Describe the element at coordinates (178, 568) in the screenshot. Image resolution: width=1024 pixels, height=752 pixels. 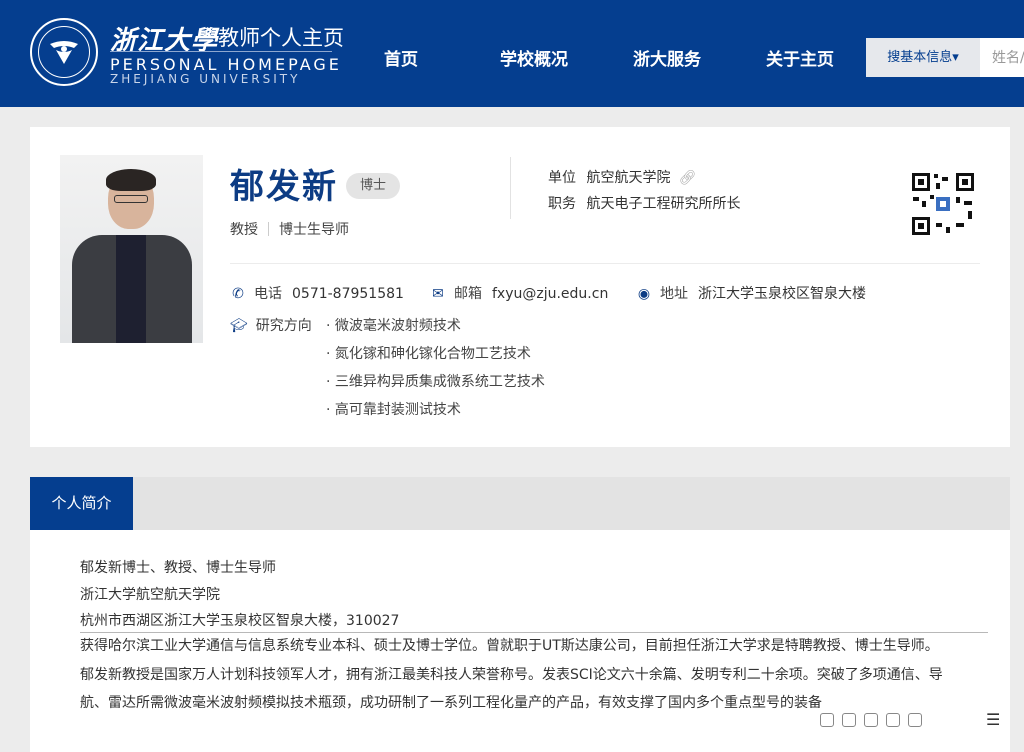
I see `intro-line: 郁发新博士、教授、博士生导师` at that location.